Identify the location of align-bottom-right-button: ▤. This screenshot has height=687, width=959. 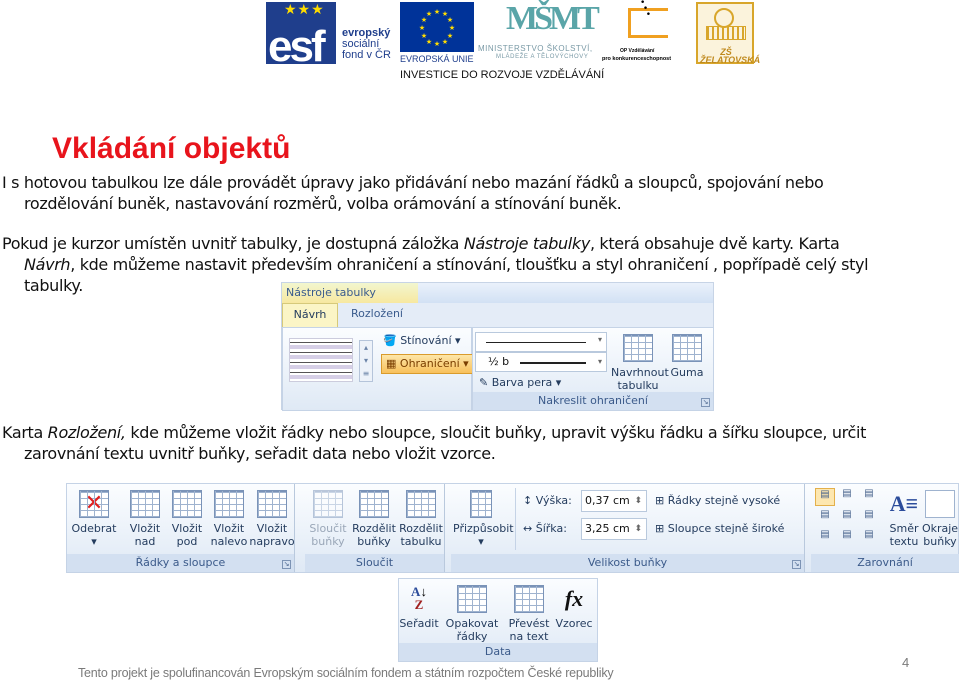
(869, 538).